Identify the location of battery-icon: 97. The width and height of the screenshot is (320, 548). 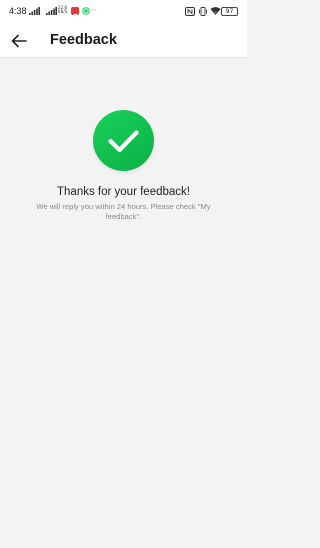
(229, 11).